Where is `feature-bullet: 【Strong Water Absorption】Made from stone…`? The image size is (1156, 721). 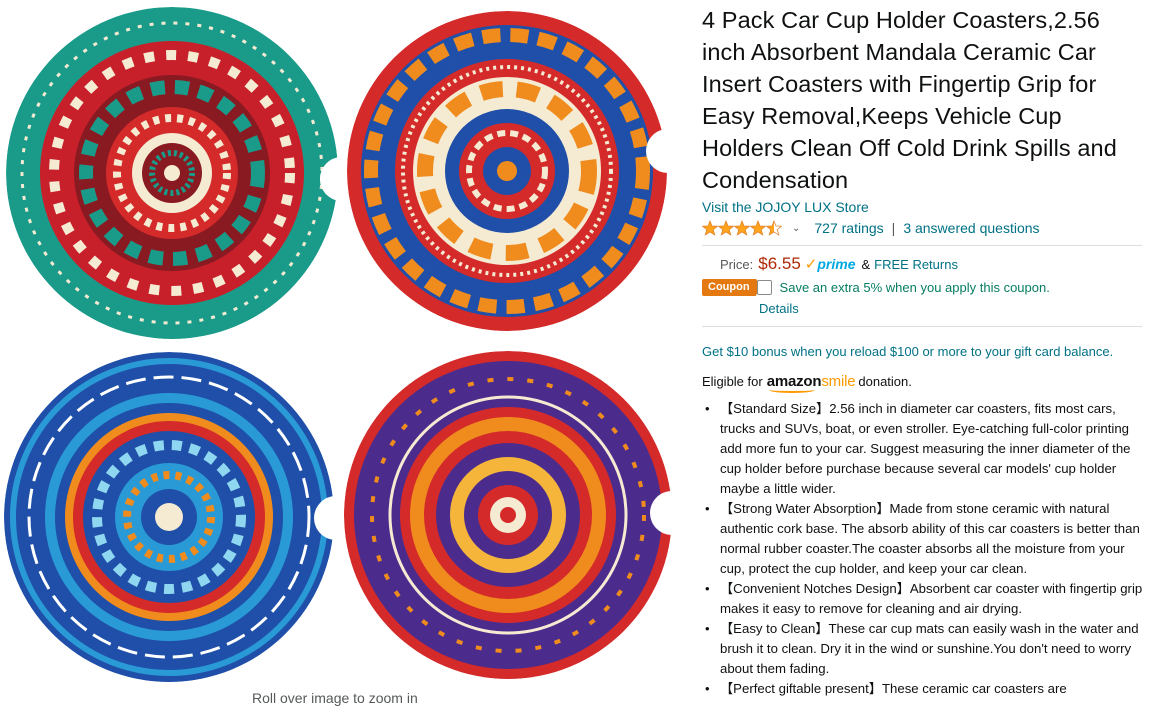 feature-bullet: 【Strong Water Absorption】Made from stone… is located at coordinates (923, 539).